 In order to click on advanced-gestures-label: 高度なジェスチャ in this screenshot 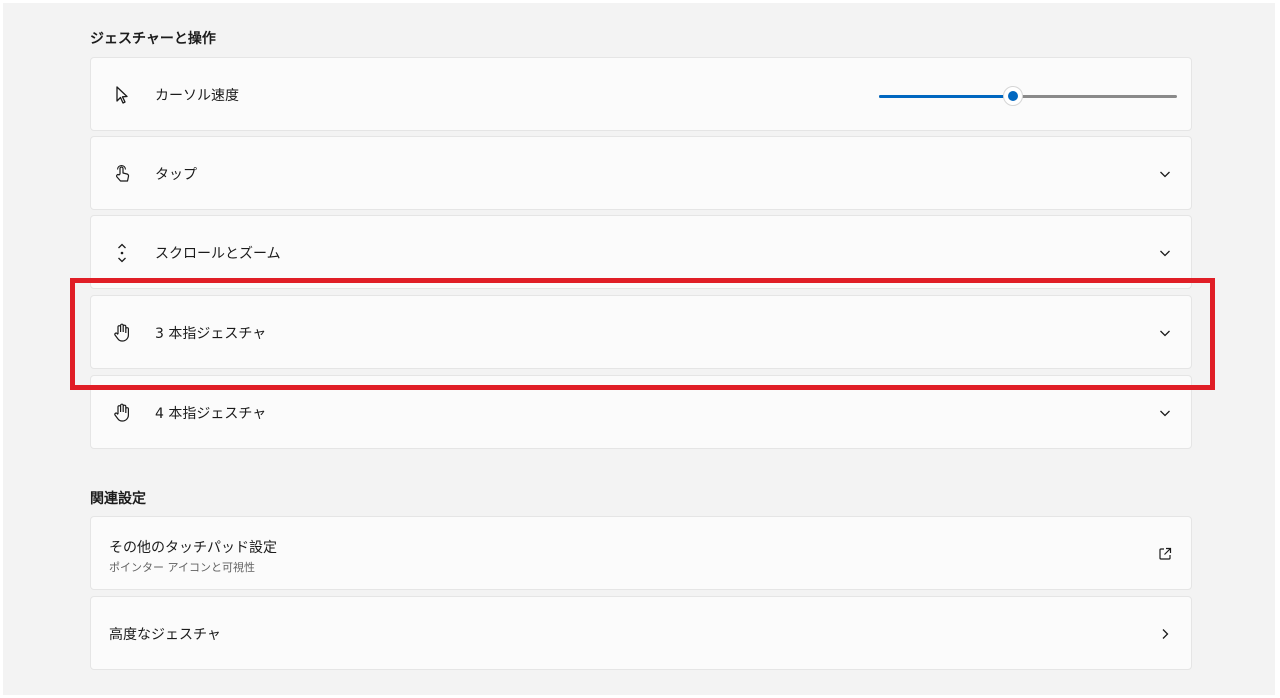, I will do `click(165, 635)`.